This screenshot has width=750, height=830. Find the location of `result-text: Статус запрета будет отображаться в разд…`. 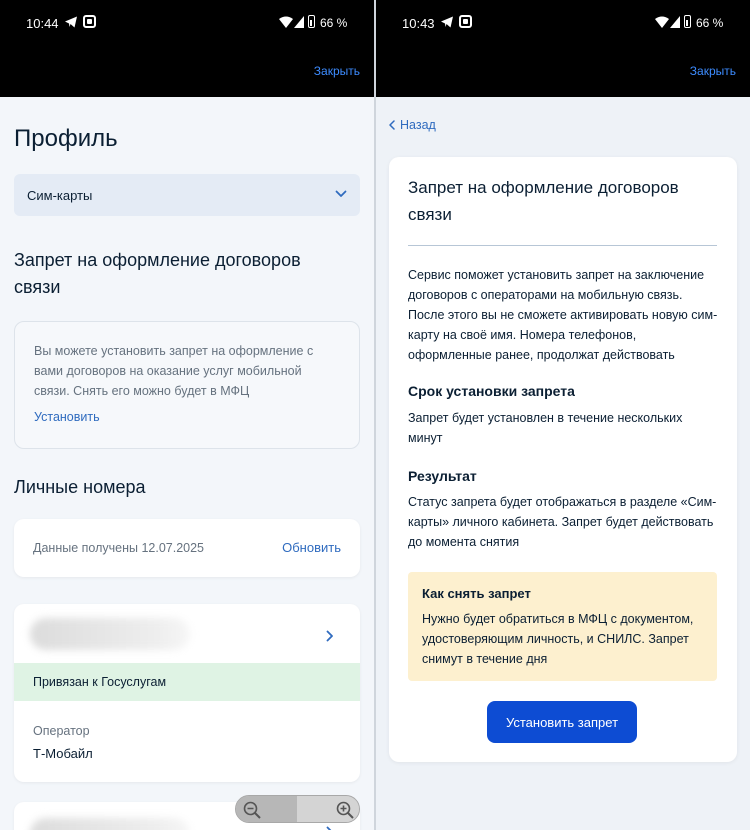

result-text: Статус запрета будет отображаться в разд… is located at coordinates (562, 522).